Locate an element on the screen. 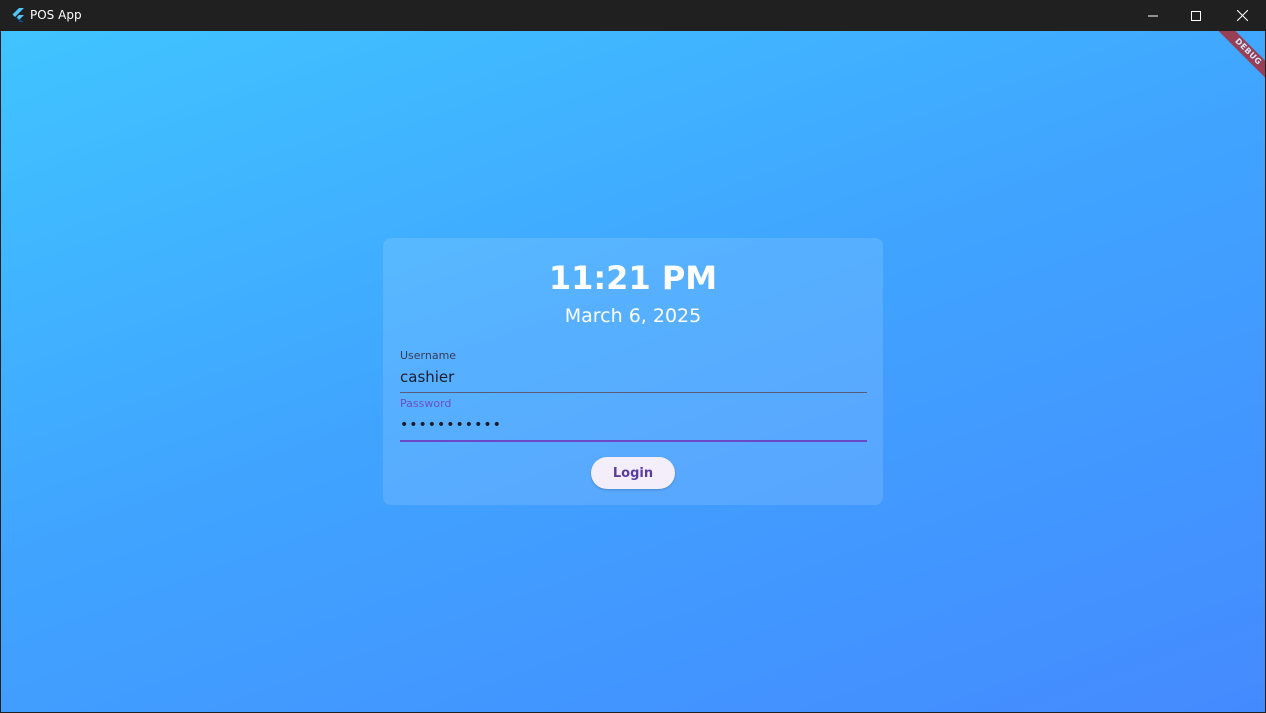  flutter-logo-icon is located at coordinates (18, 15).